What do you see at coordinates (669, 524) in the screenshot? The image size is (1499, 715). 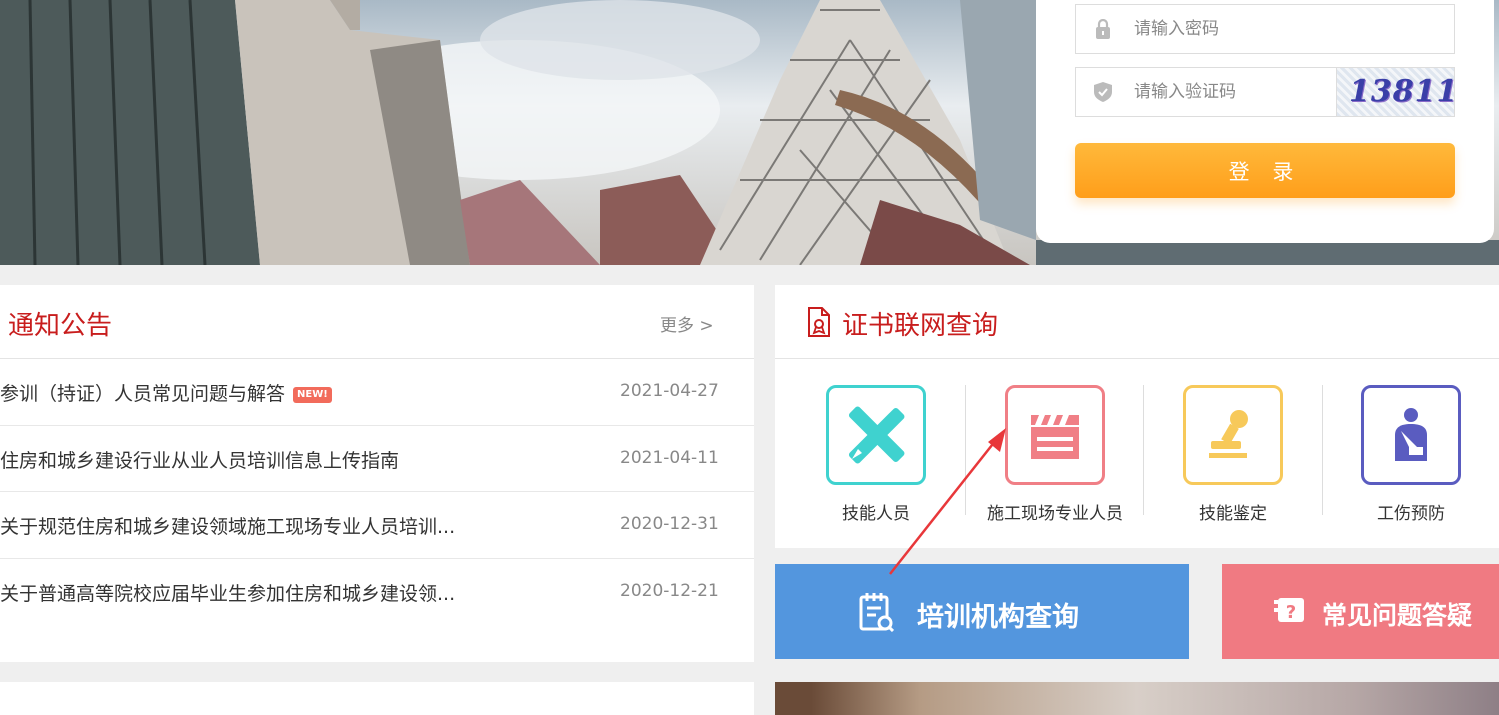 I see `notice-date: 2020-12-31` at bounding box center [669, 524].